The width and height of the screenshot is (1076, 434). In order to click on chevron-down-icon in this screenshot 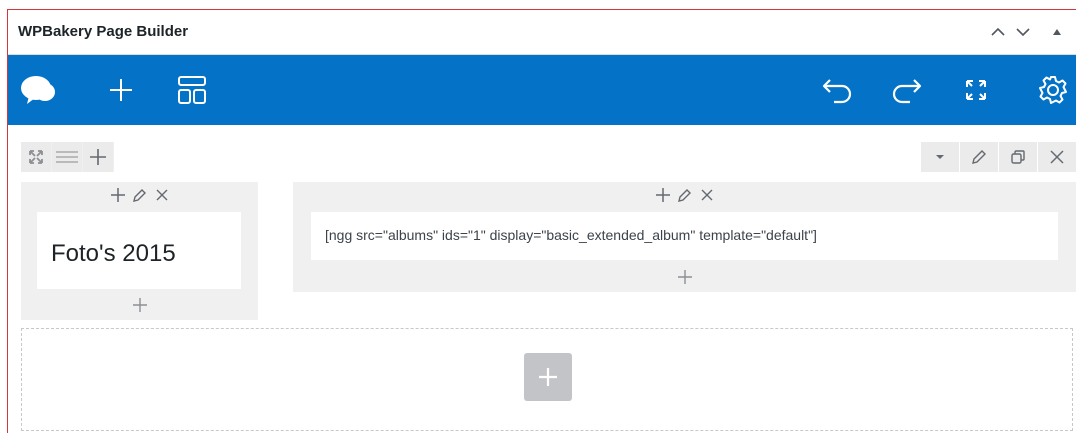, I will do `click(1023, 32)`.